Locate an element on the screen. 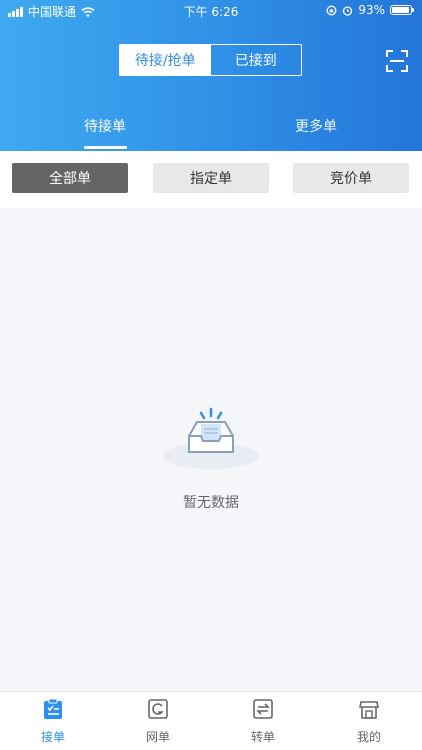 The image size is (422, 750). empty-inbox-icon is located at coordinates (211, 438).